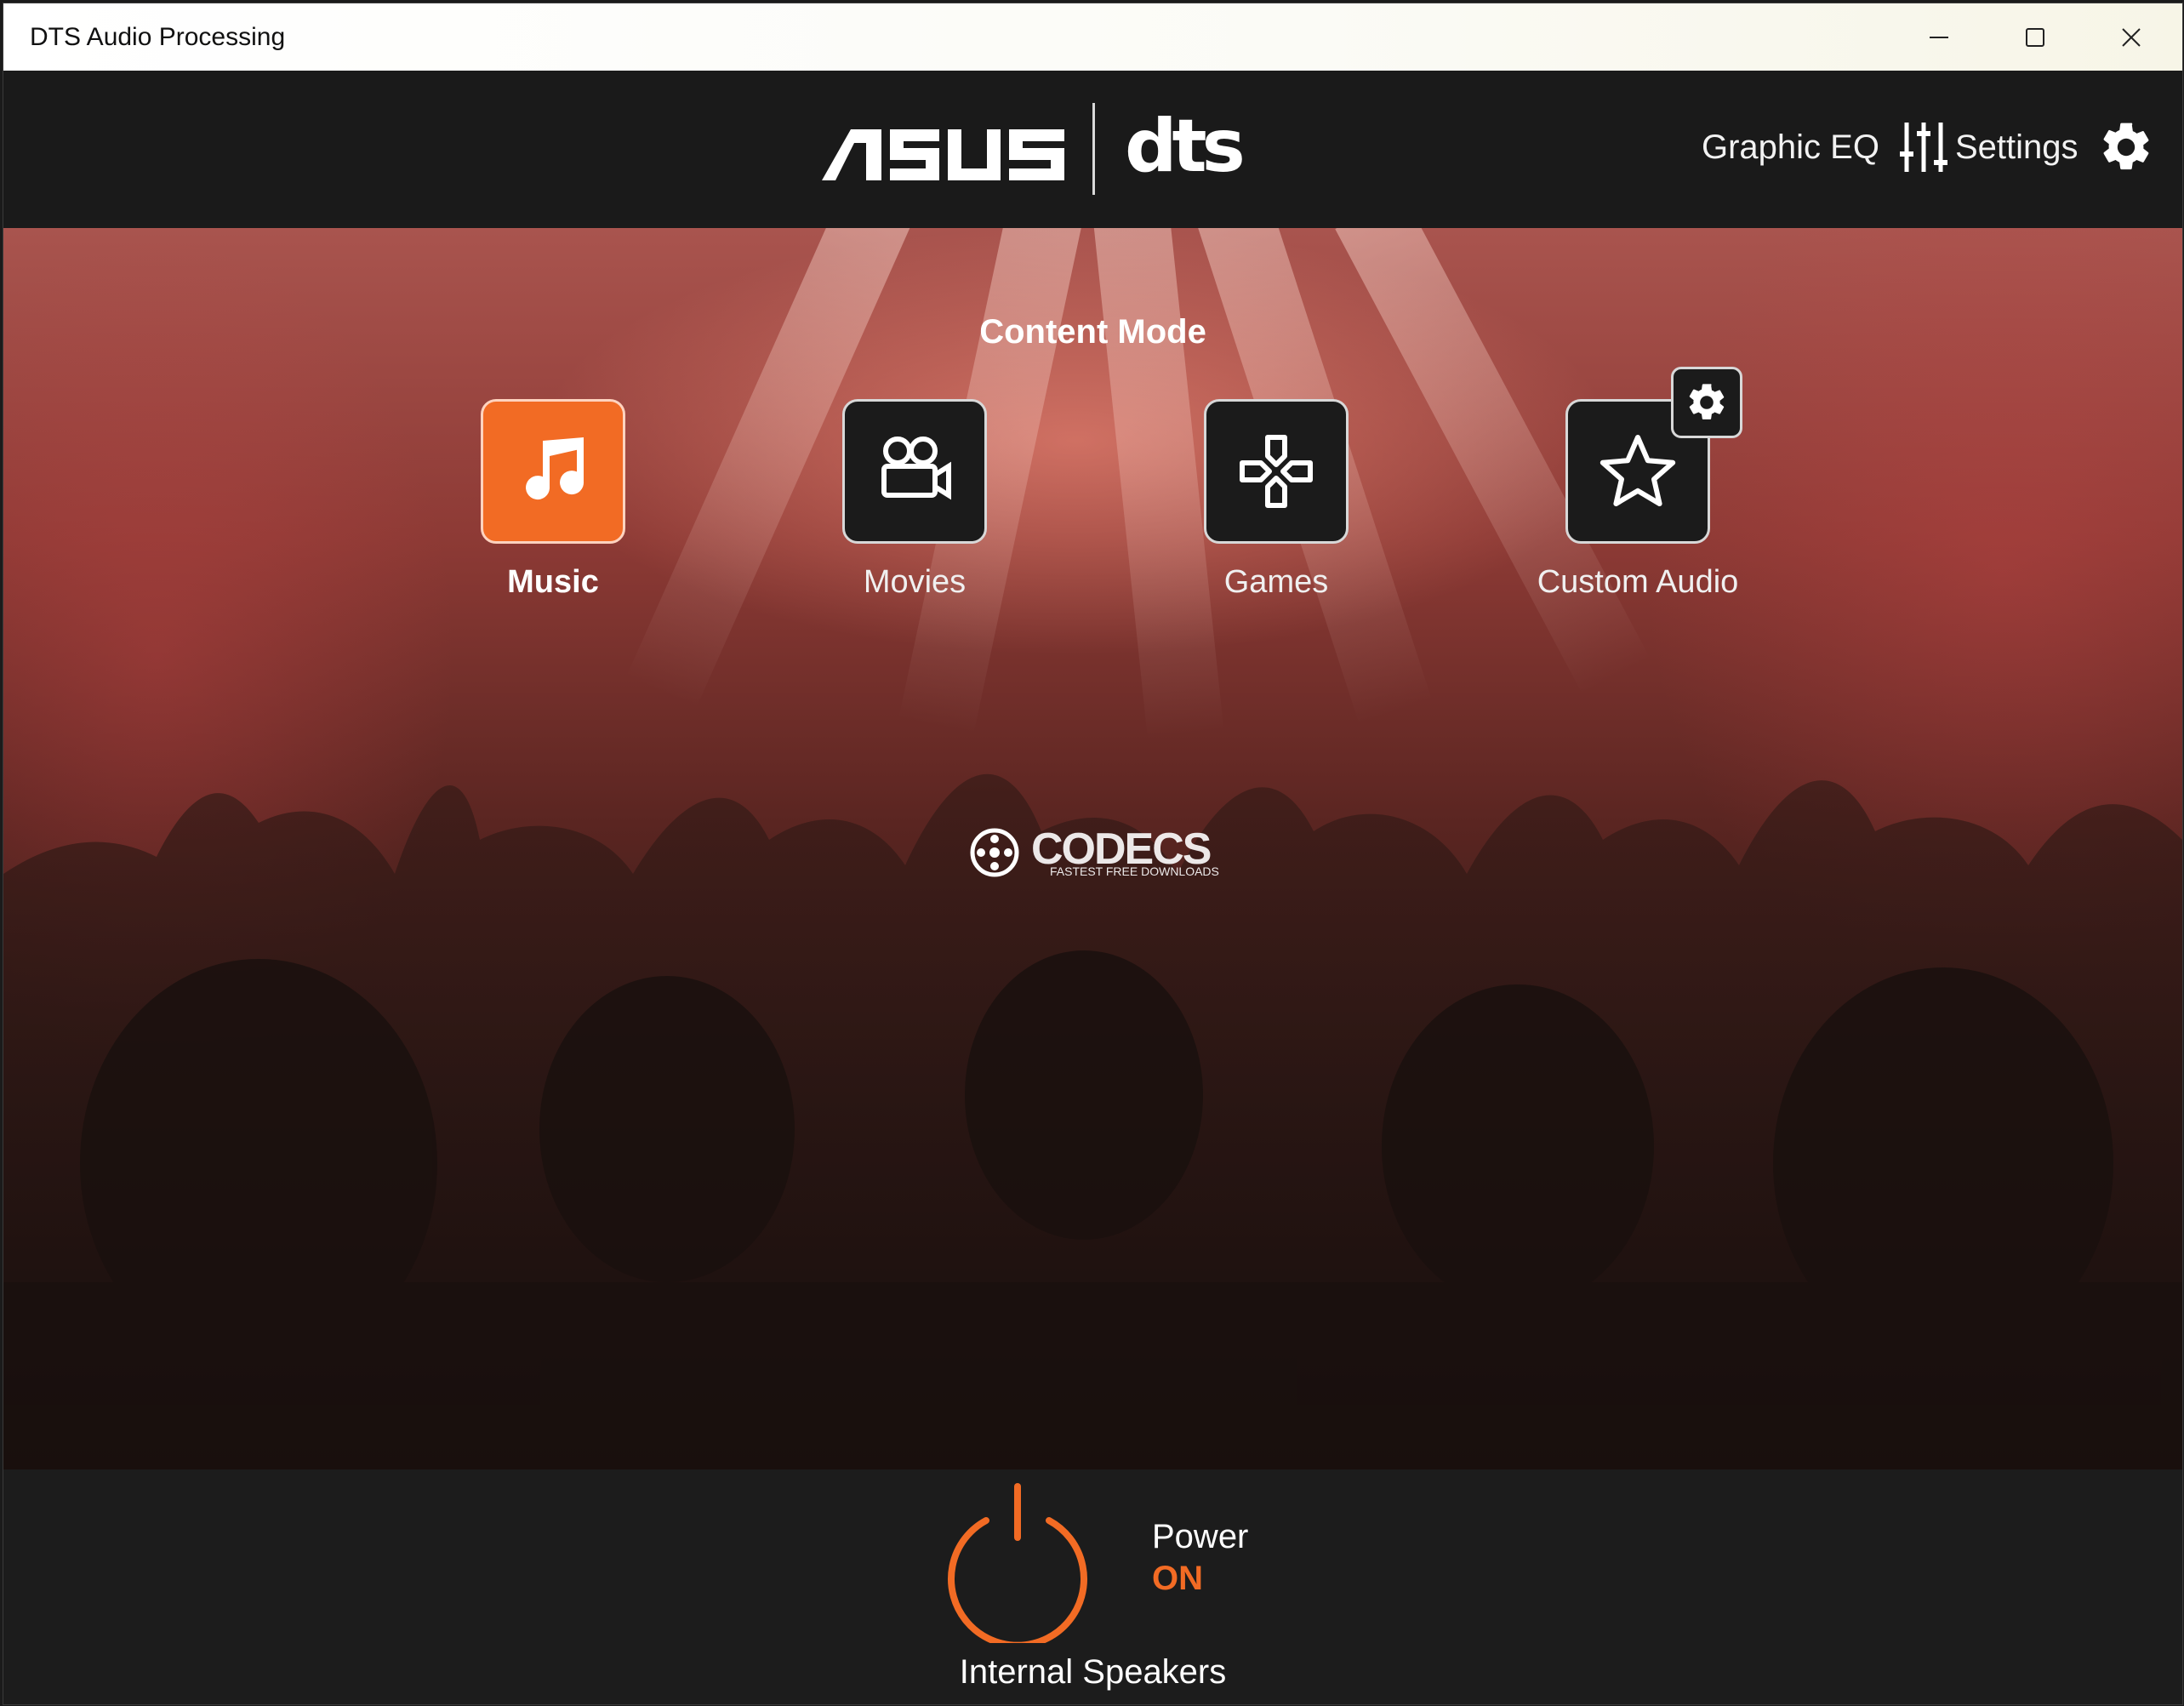  What do you see at coordinates (2017, 147) in the screenshot?
I see `settings-label: Settings` at bounding box center [2017, 147].